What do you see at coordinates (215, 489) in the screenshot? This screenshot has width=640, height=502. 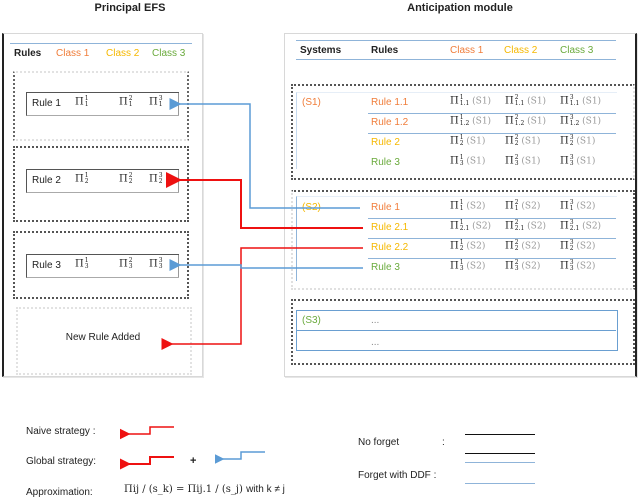 I see `formula-rhs: Πij.1 / (s_j)` at bounding box center [215, 489].